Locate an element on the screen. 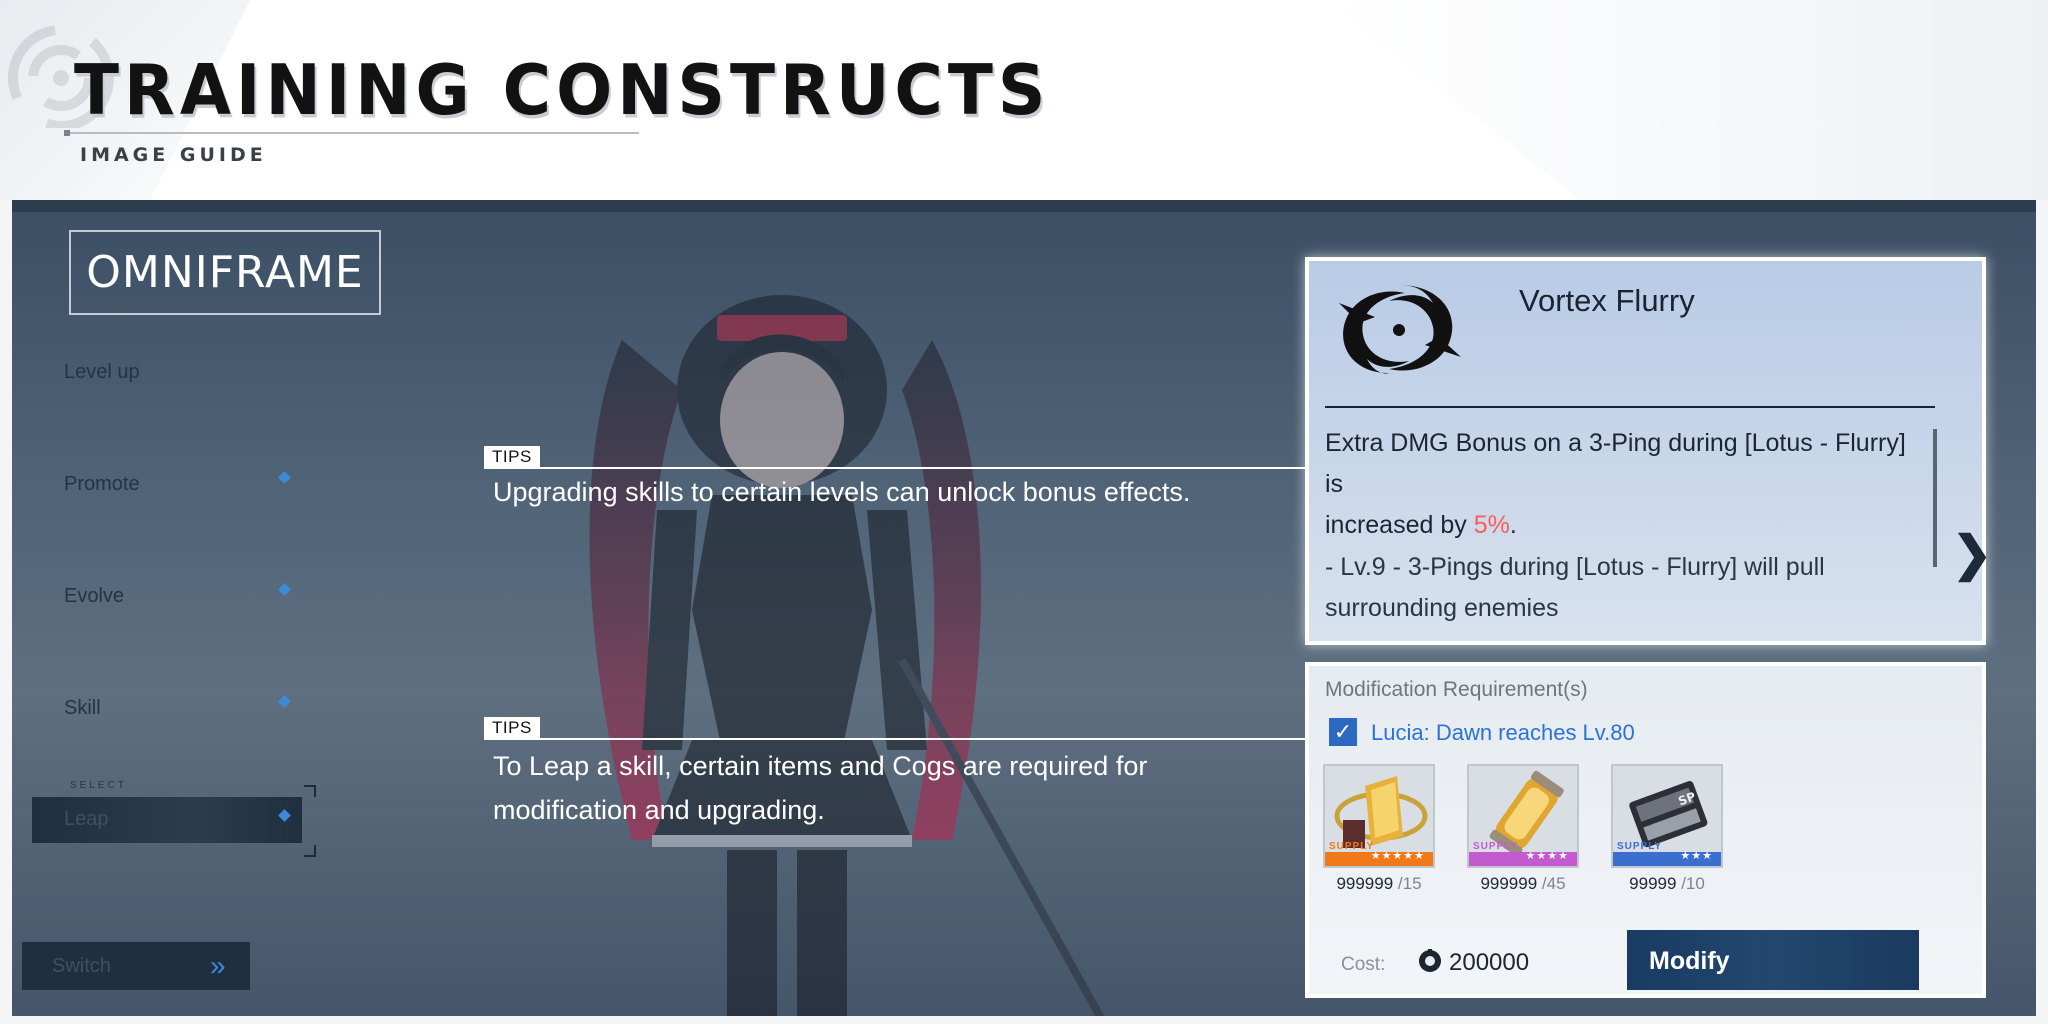  sidebar-item-evolve: Evolve is located at coordinates (94, 596).